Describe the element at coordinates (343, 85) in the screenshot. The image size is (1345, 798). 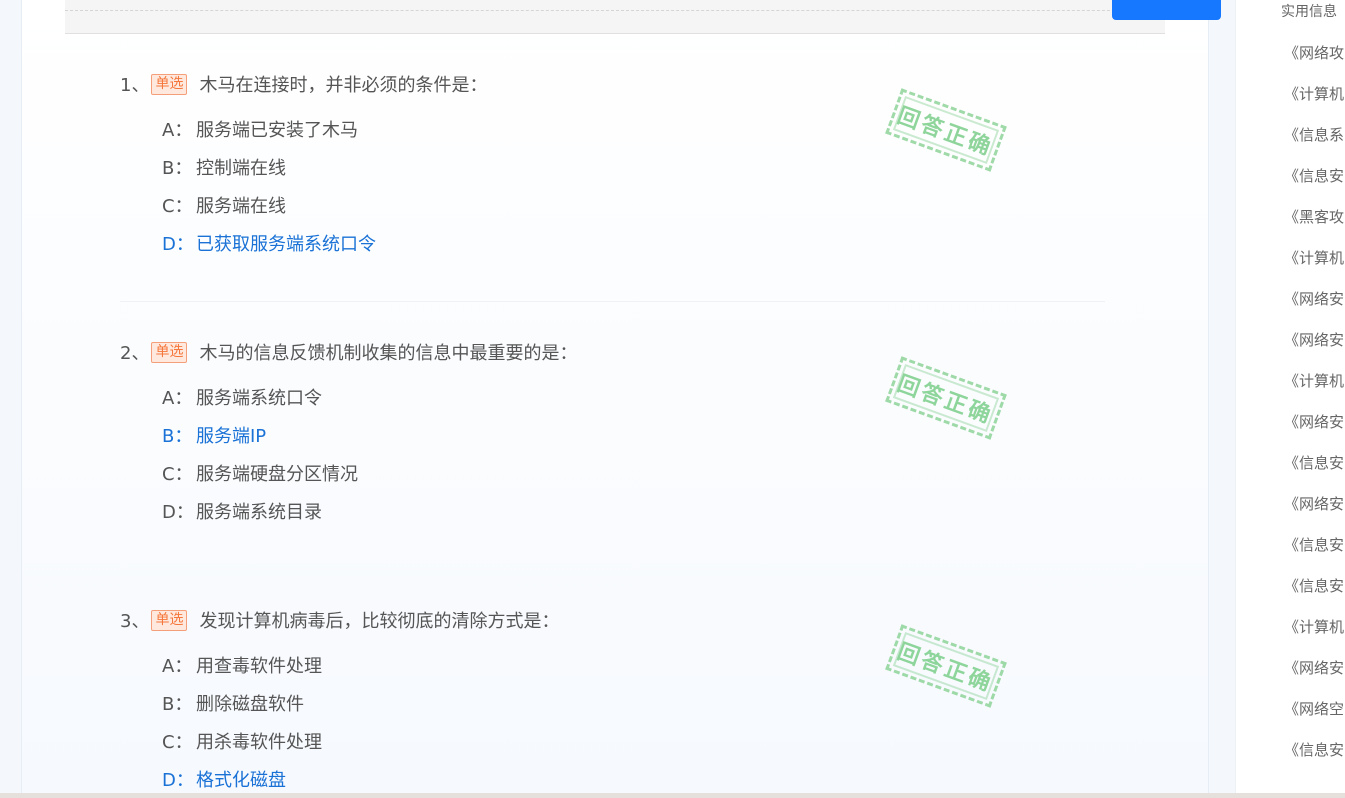
I see `question-text: 木马在连接时，并非必须的条件是：` at that location.